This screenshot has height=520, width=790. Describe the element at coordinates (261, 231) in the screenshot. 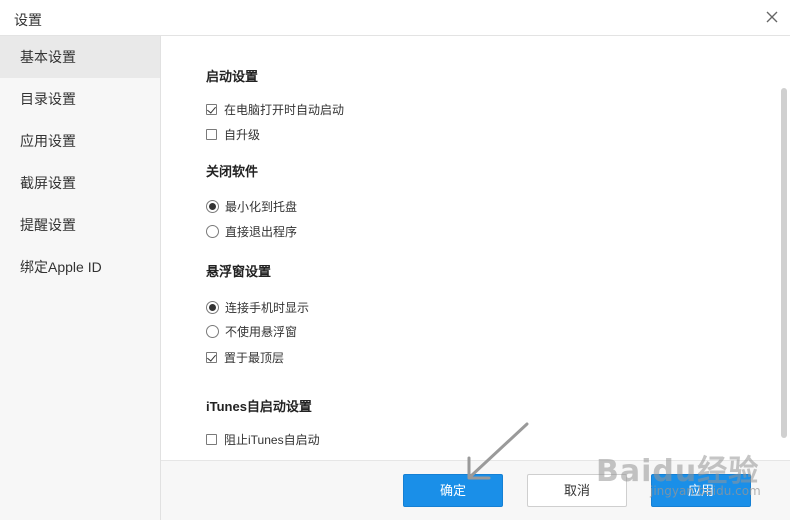

I see `exit-app-label: 直接退出程序` at that location.